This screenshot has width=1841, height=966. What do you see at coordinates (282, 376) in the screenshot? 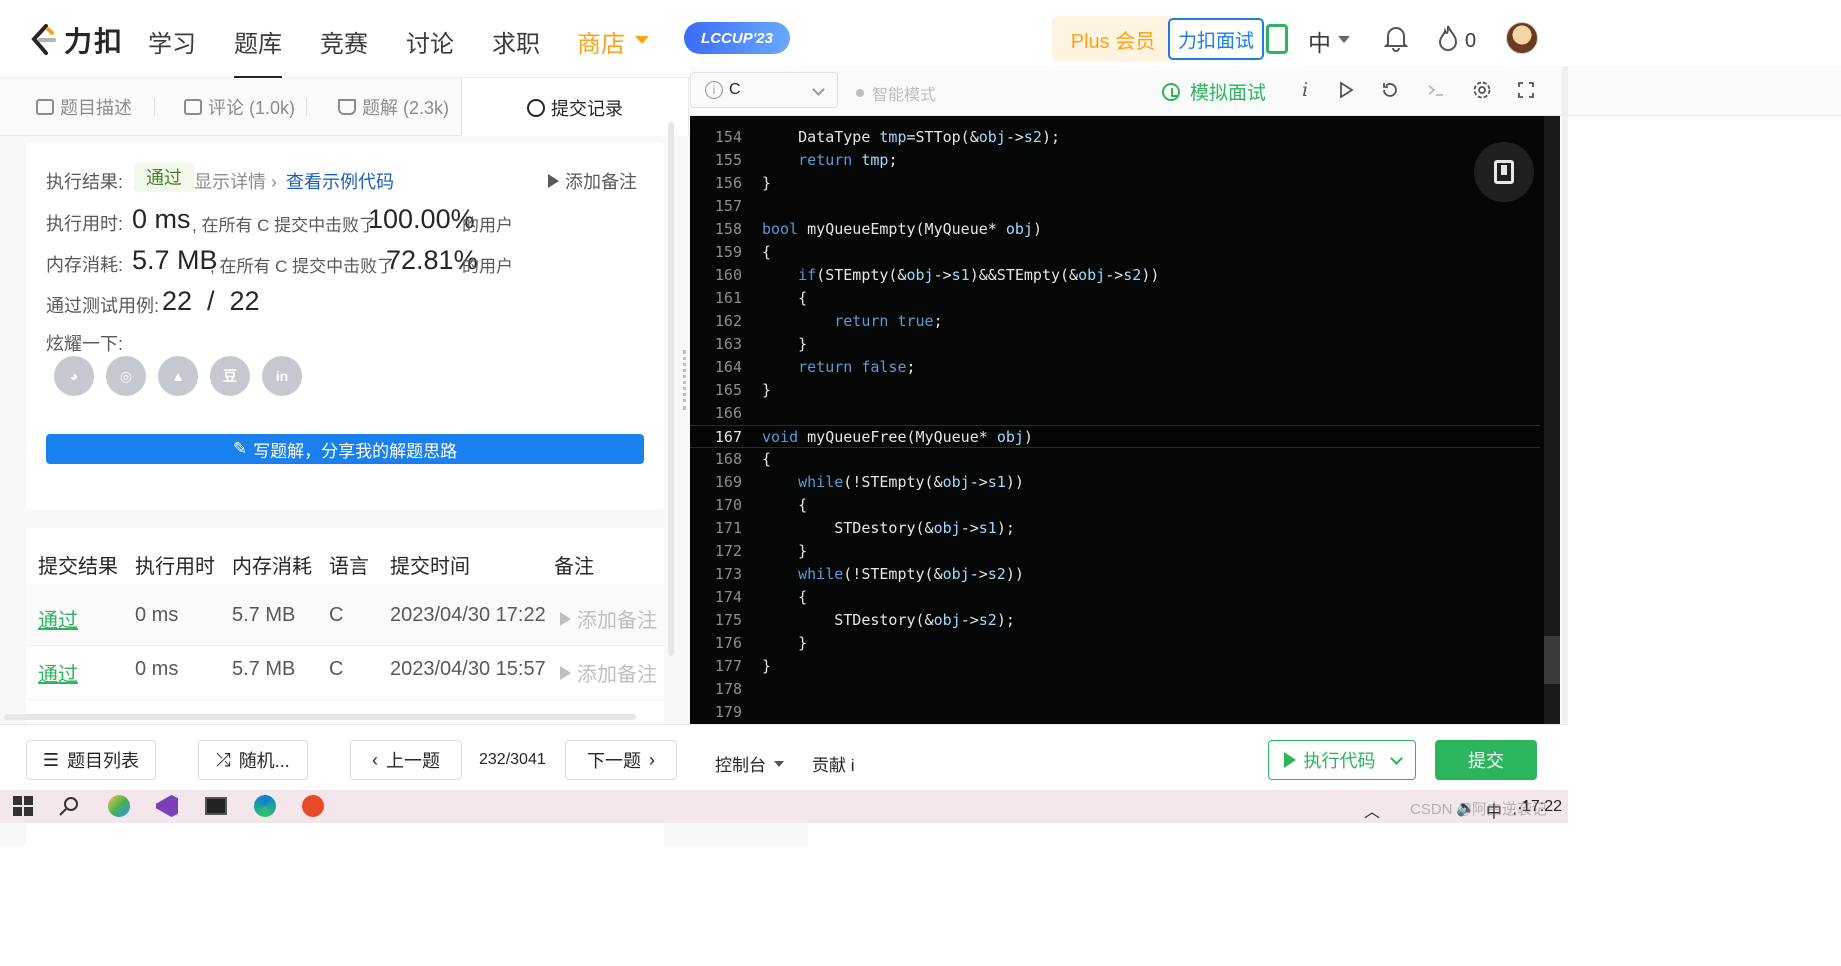
I see `linkedin-icon: in` at bounding box center [282, 376].